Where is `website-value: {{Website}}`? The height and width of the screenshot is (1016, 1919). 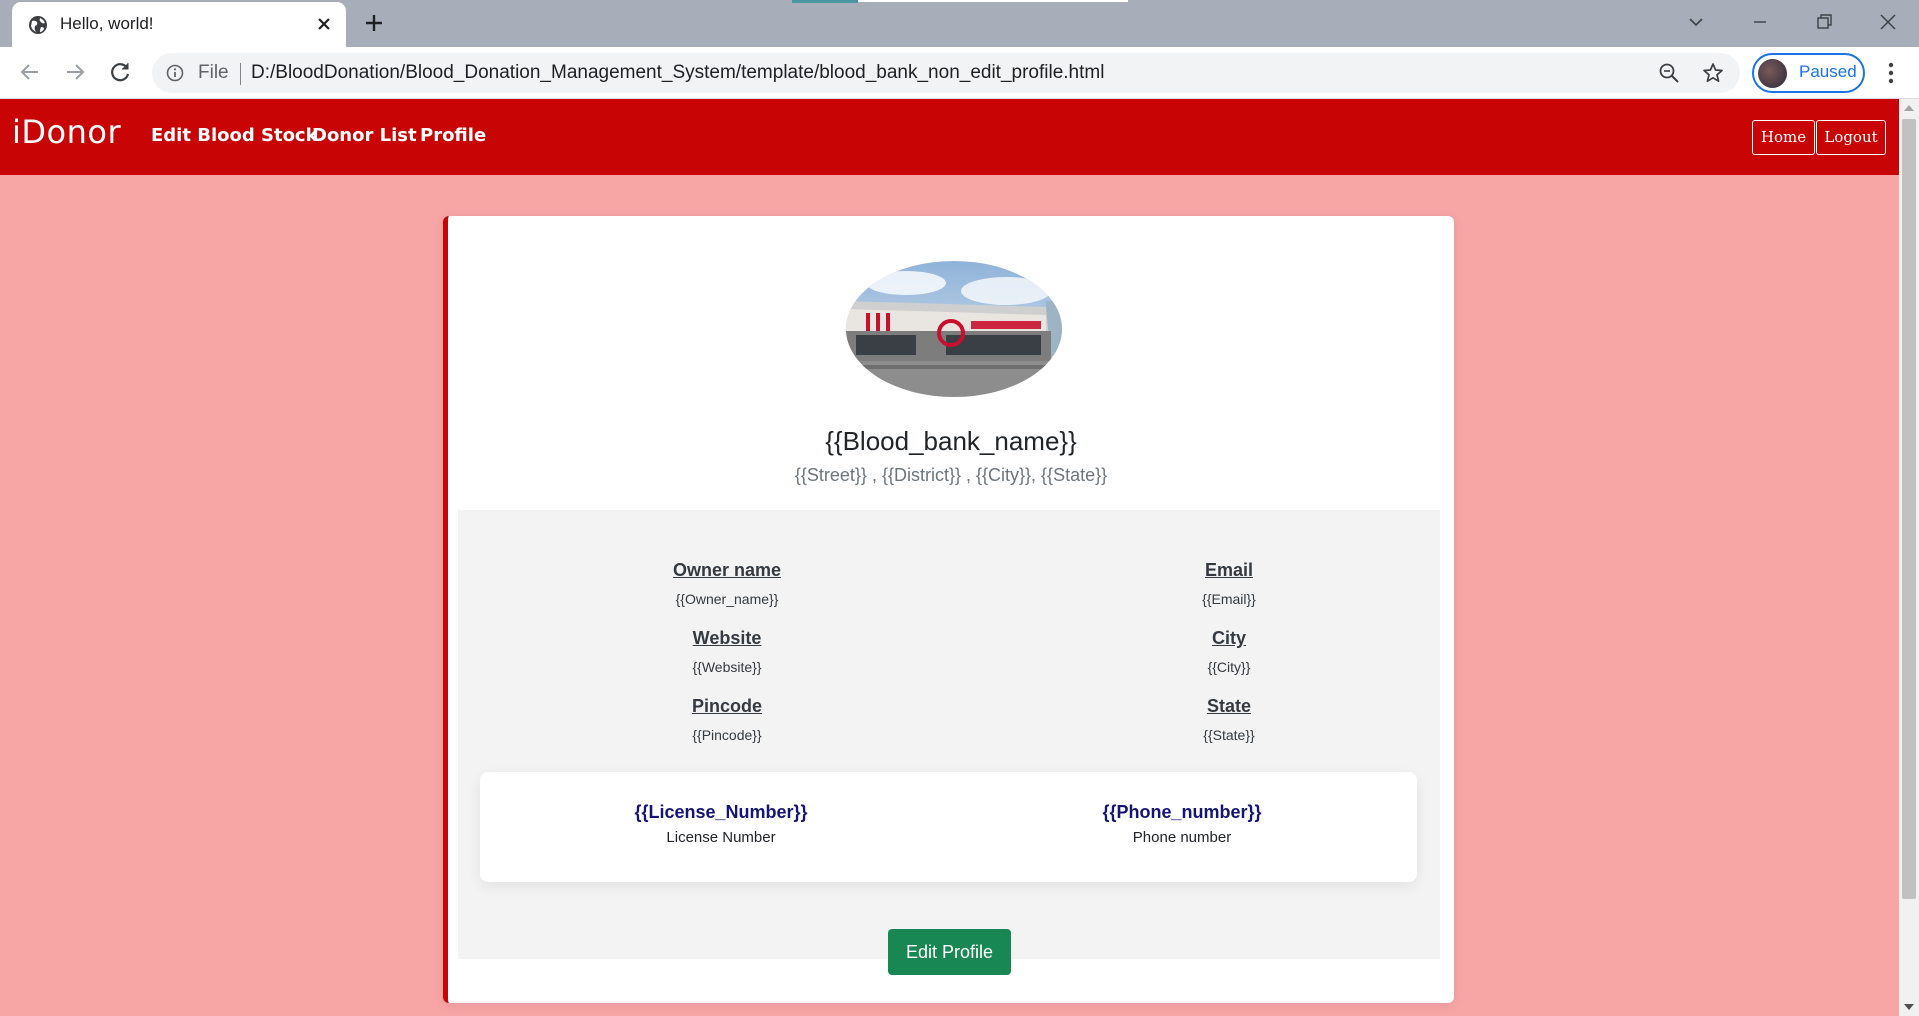
website-value: {{Website}} is located at coordinates (727, 667).